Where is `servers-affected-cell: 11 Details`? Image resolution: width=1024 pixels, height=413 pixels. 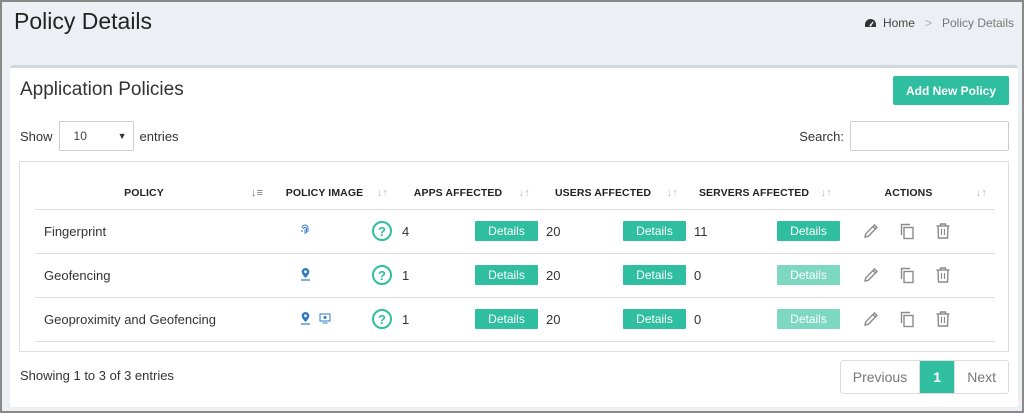 servers-affected-cell: 11 Details is located at coordinates (763, 231).